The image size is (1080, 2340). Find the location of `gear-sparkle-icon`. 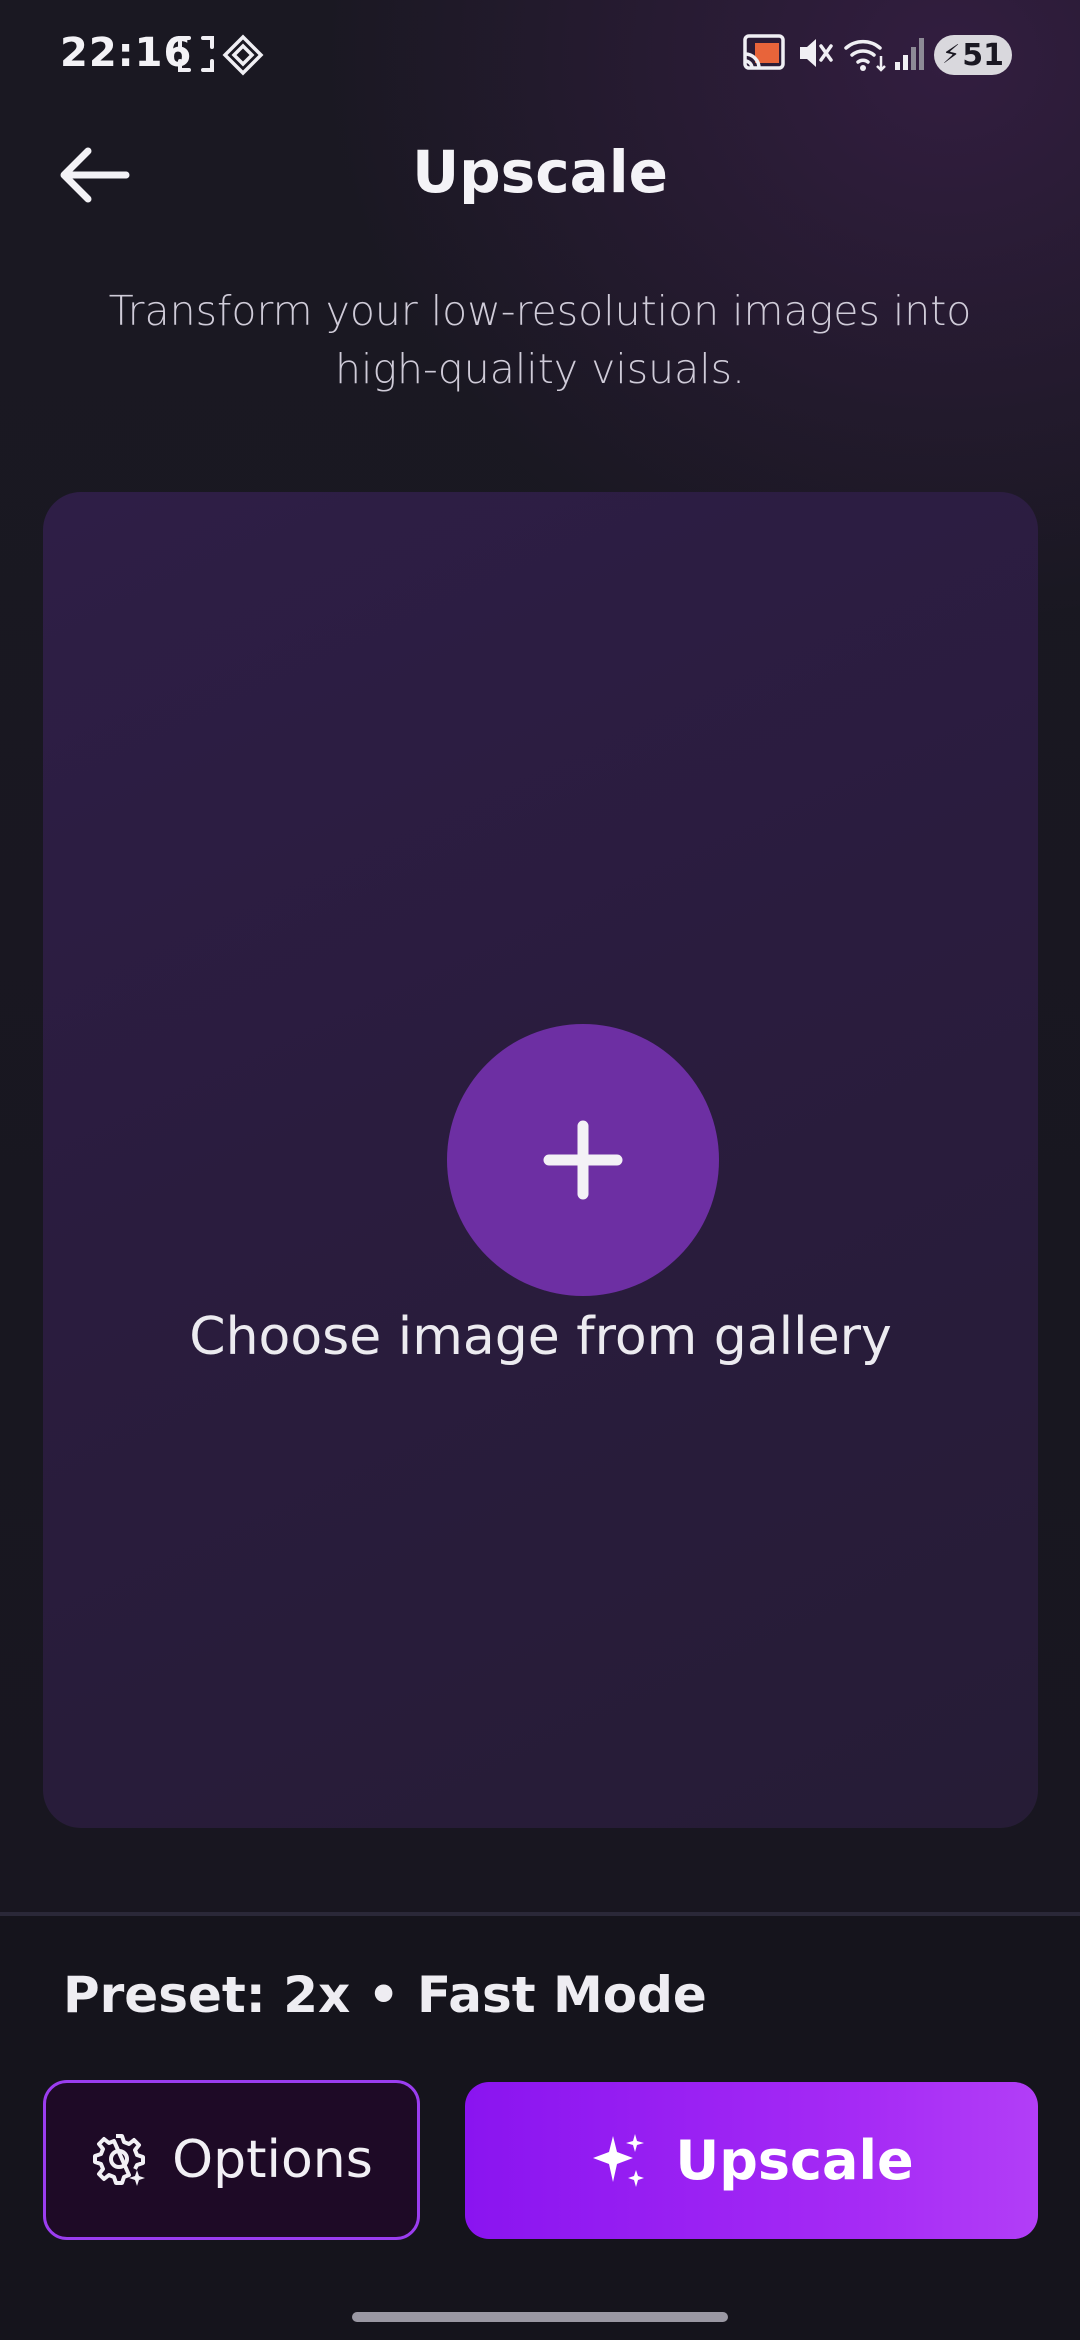

gear-sparkle-icon is located at coordinates (119, 2160).